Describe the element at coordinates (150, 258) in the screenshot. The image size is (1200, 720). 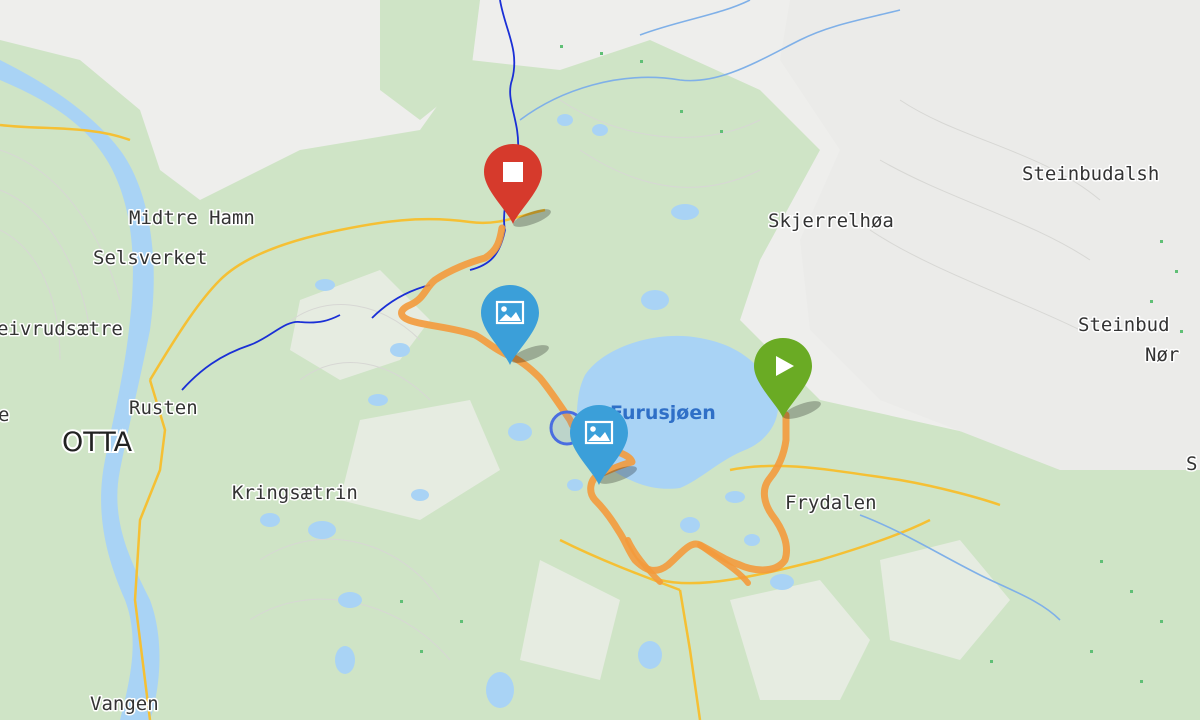
I see `place-label-selsverket: Selsverket` at that location.